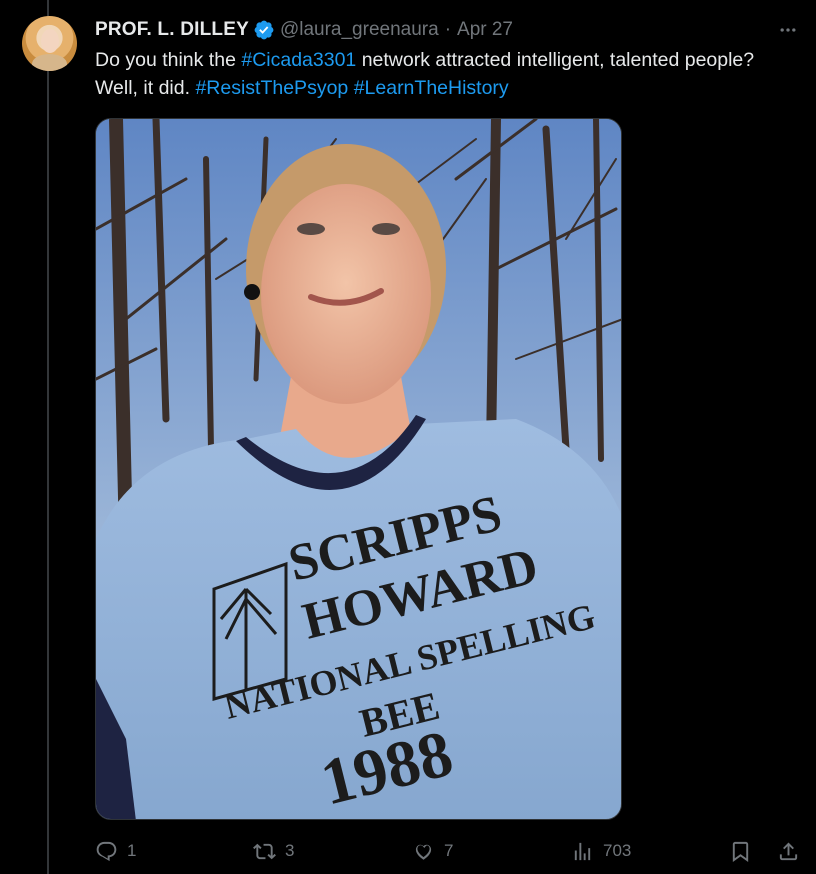 This screenshot has height=874, width=816. I want to click on reply-count: 1, so click(132, 850).